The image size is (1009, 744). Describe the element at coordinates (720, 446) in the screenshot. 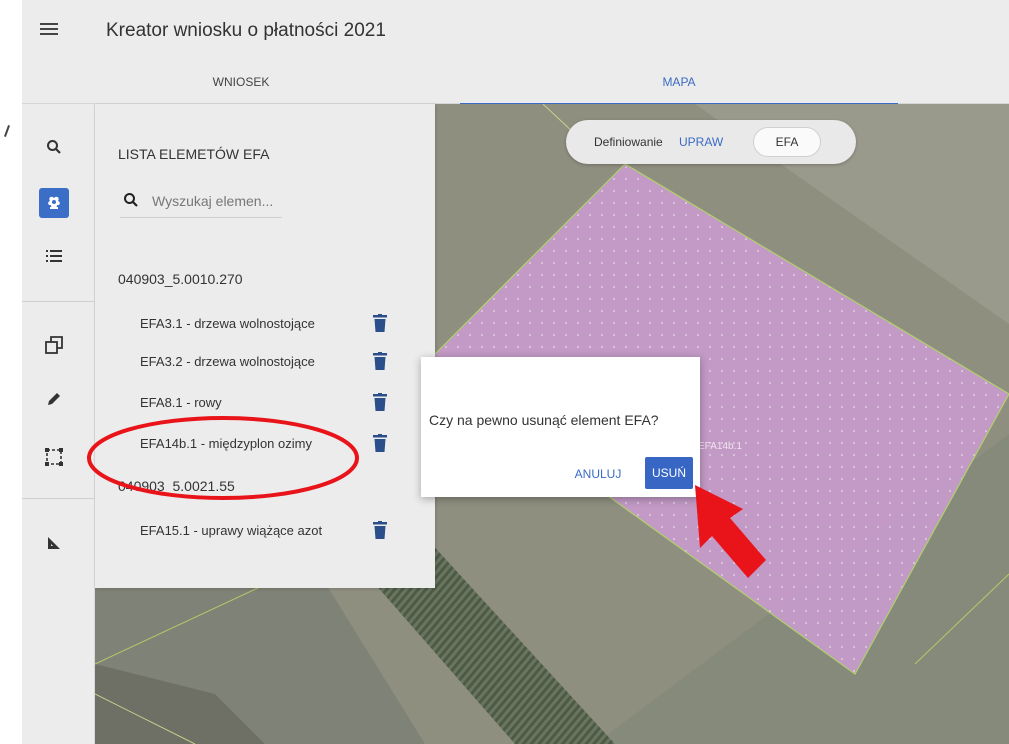

I see `map-feature-label: EFA14b.1` at that location.